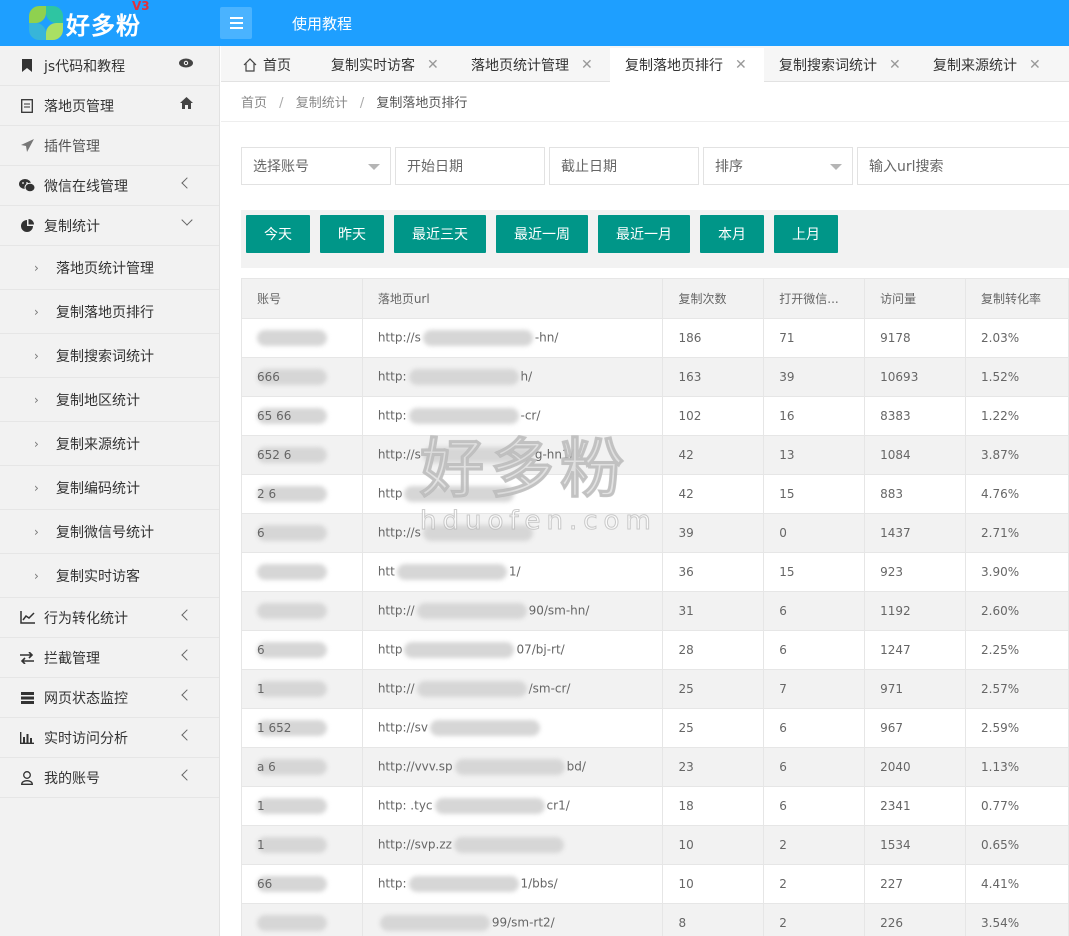 The width and height of the screenshot is (1069, 936). What do you see at coordinates (840, 65) in the screenshot?
I see `tab-search-terms: 复制搜索词统计 ✕` at bounding box center [840, 65].